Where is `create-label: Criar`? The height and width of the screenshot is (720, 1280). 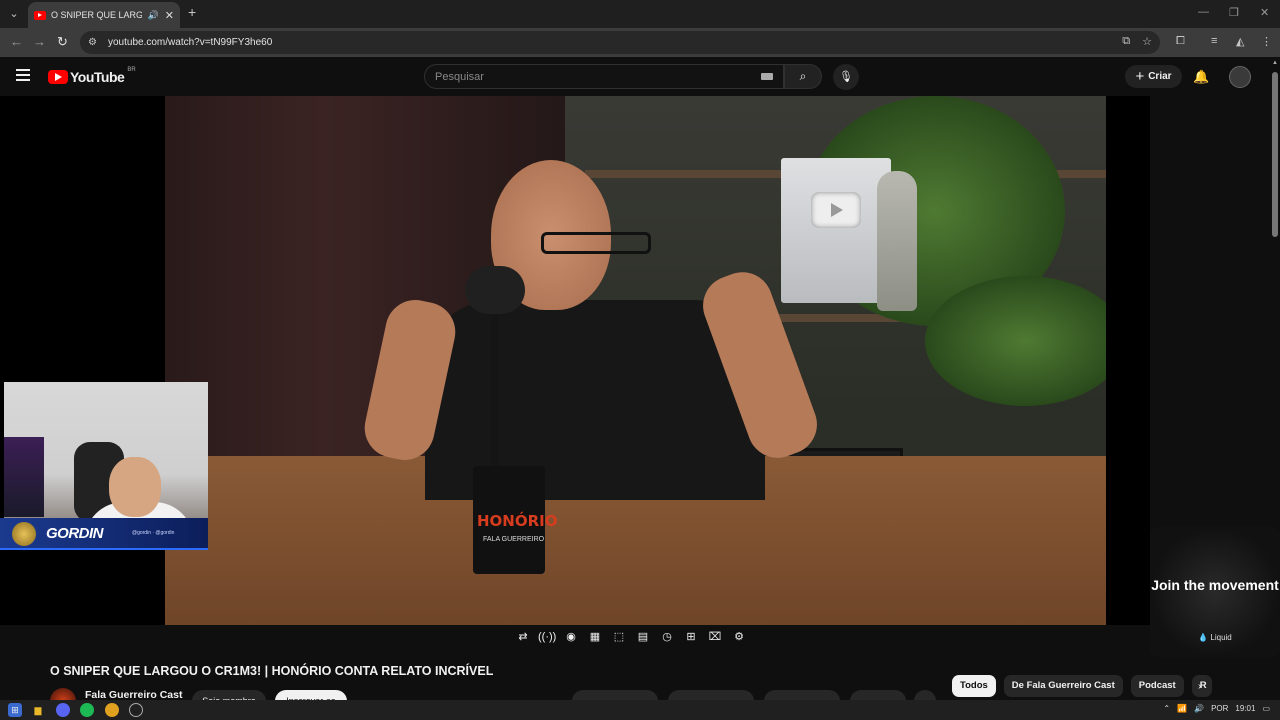
create-label: Criar is located at coordinates (1160, 76).